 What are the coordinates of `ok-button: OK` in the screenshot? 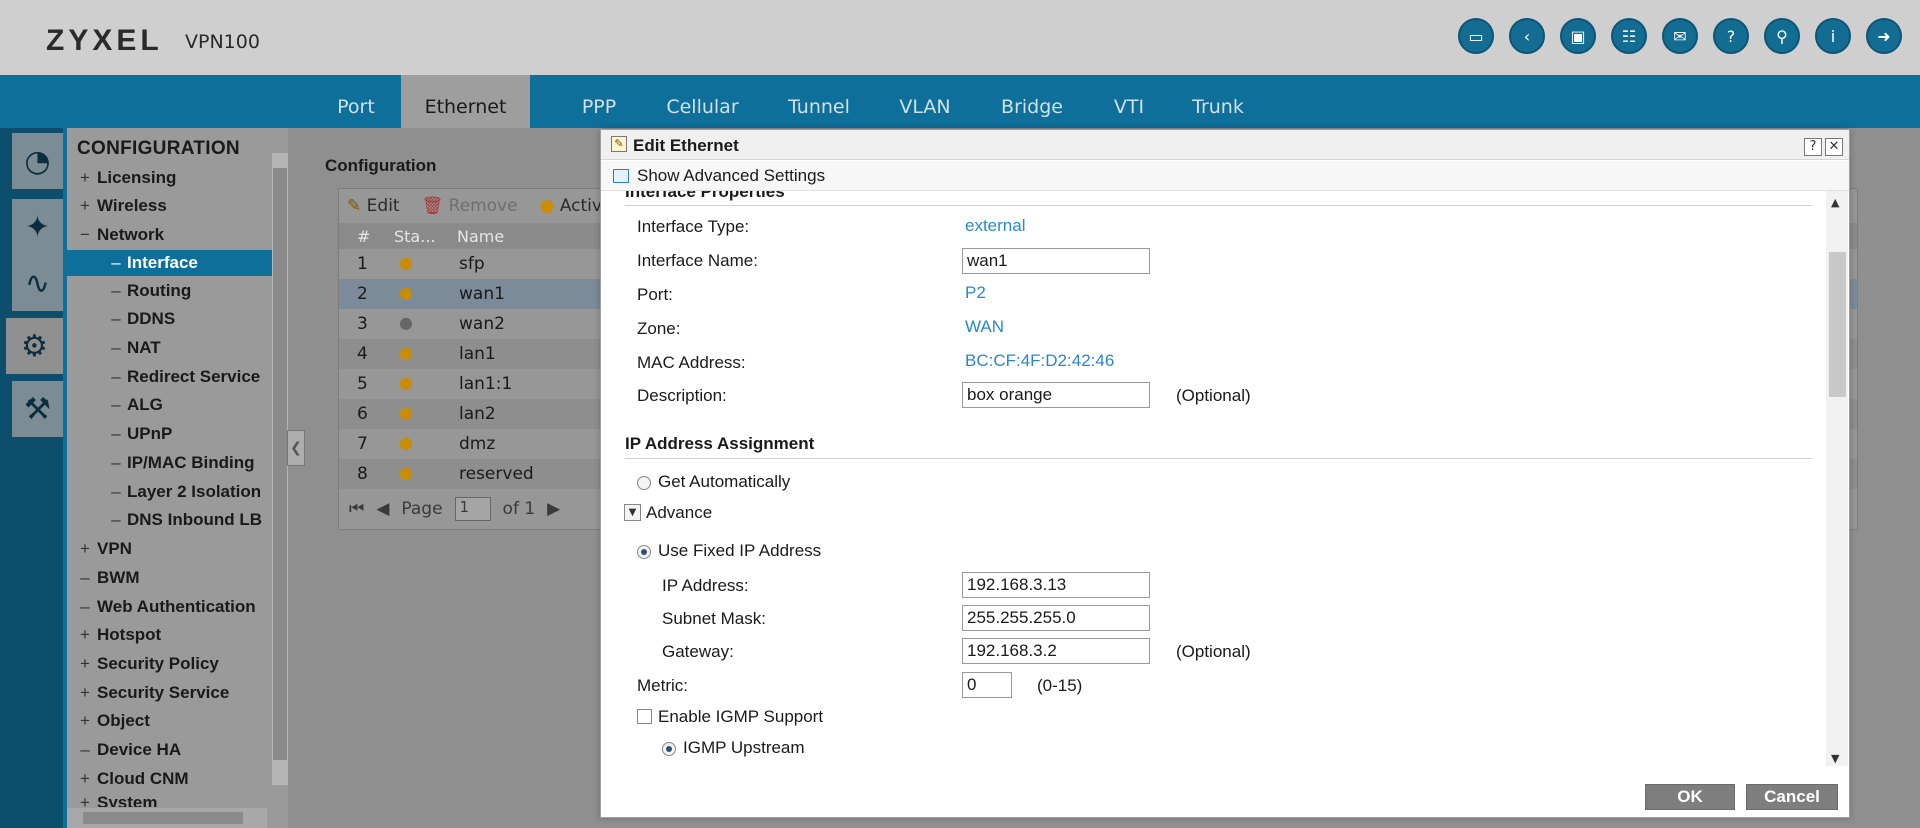 It's located at (1690, 797).